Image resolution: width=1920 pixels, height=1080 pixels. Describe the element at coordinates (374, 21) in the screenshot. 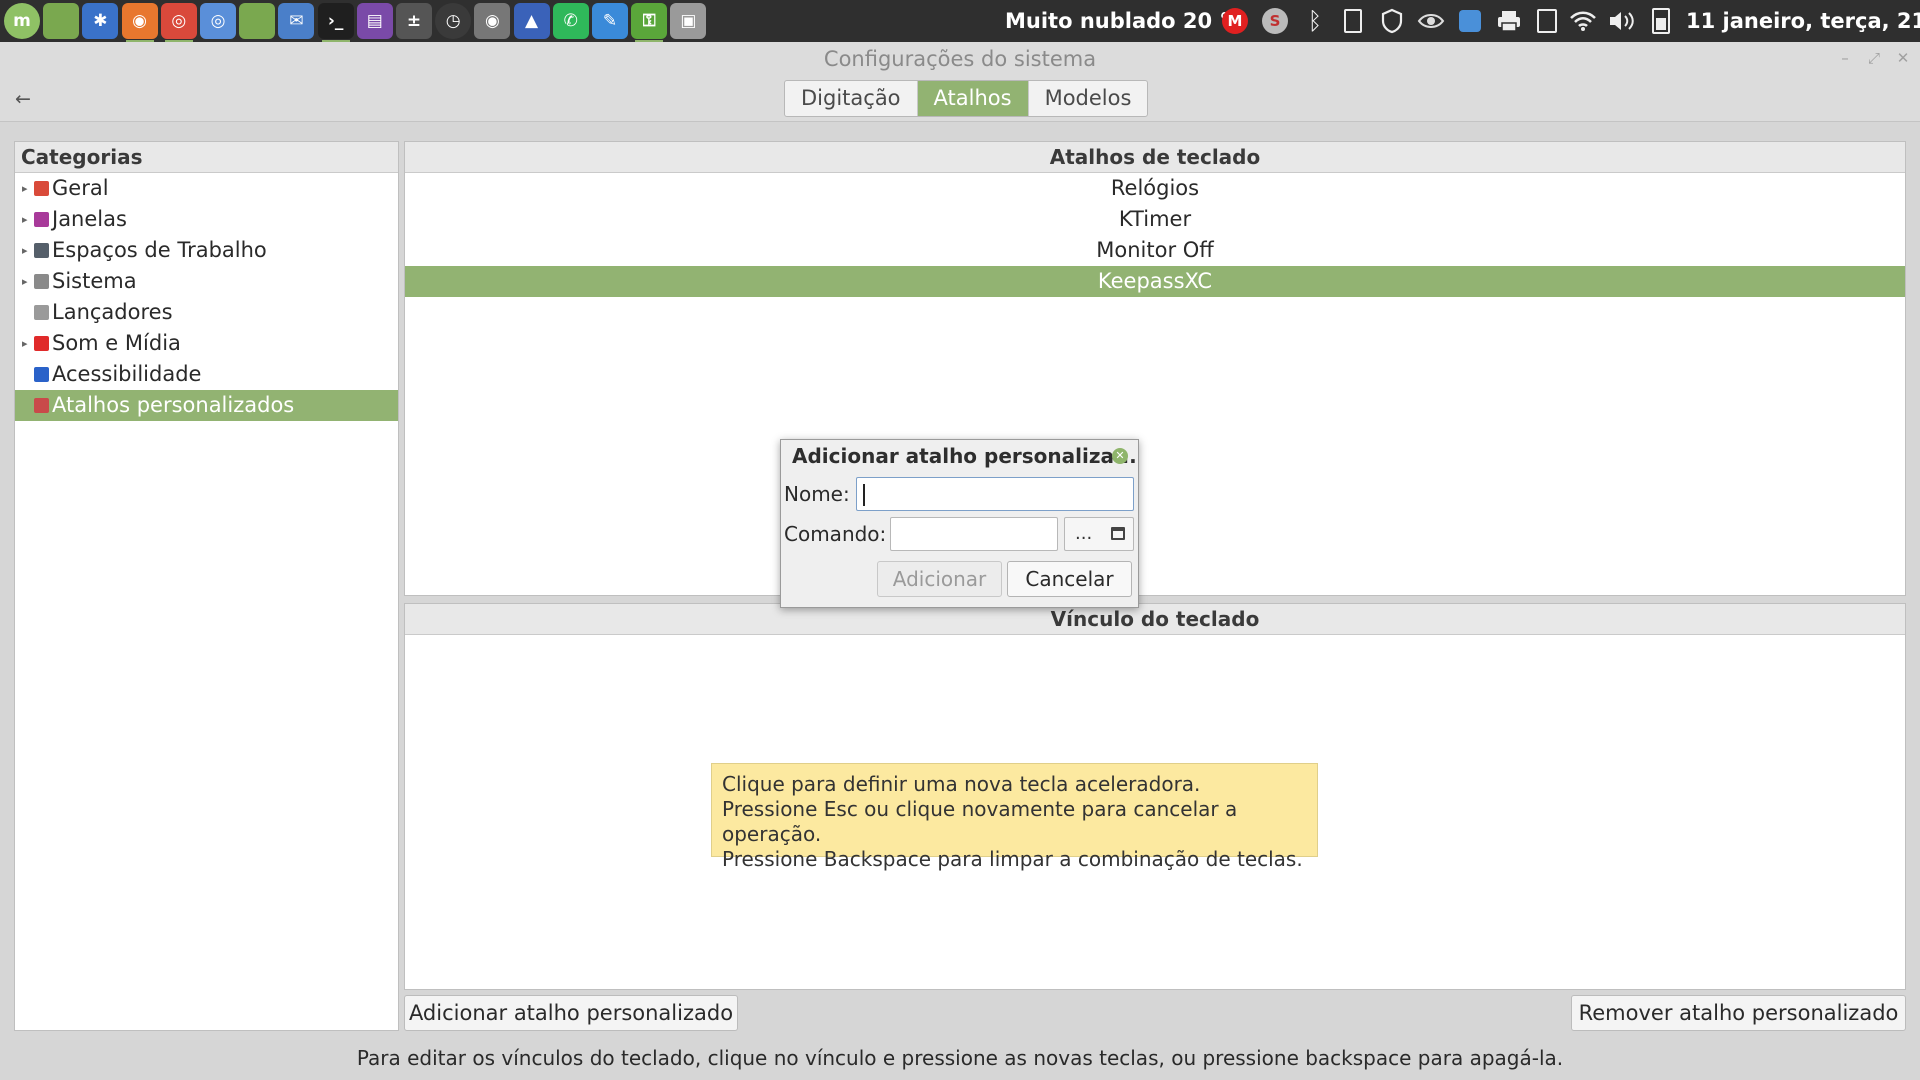

I see `notes-icon: ▤` at that location.